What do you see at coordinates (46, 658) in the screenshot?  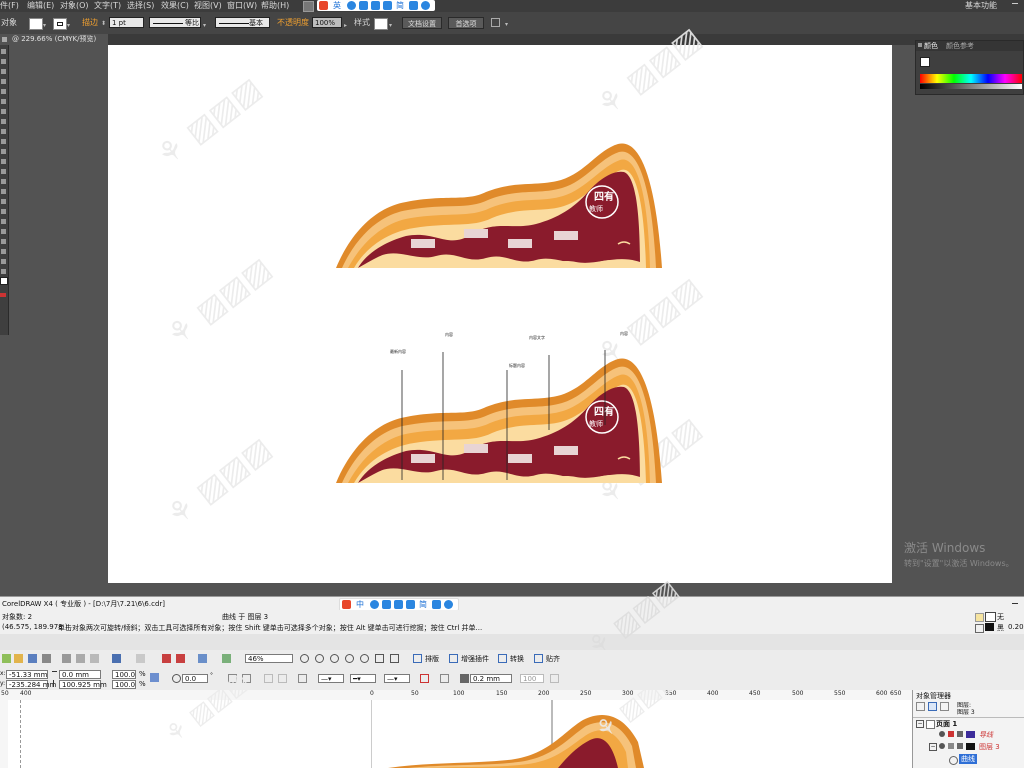 I see `print-icon` at bounding box center [46, 658].